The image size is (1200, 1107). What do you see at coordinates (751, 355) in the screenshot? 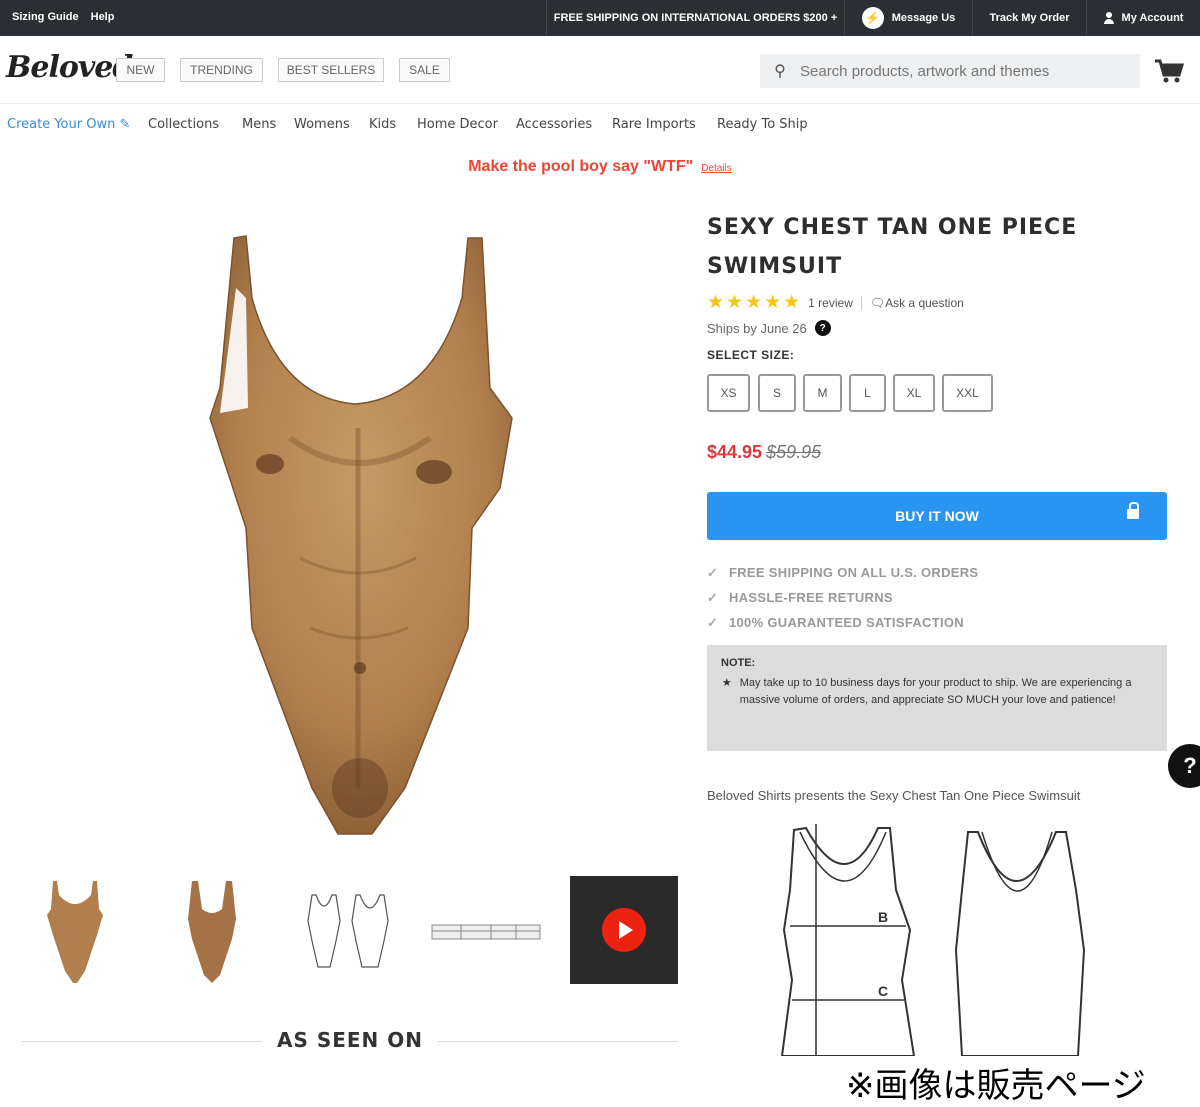
I see `select-size-label: SELECT SIZE:` at bounding box center [751, 355].